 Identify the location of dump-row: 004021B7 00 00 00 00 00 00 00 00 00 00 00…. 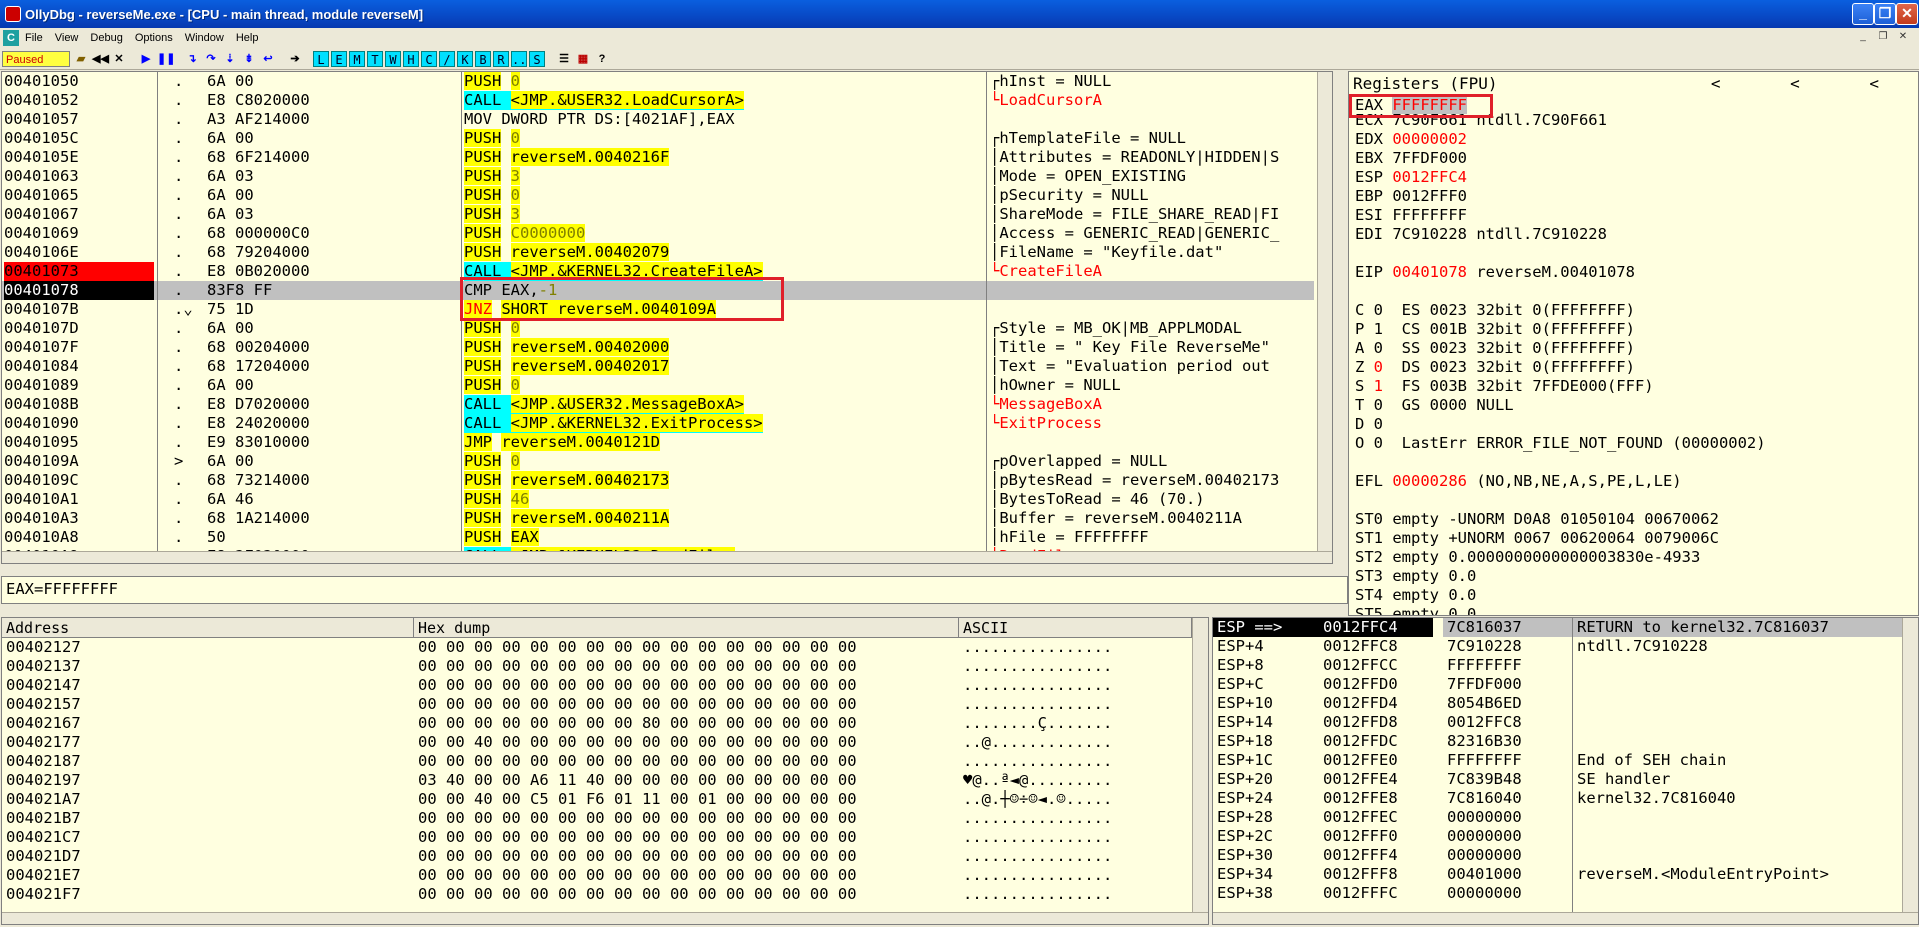
(597, 818).